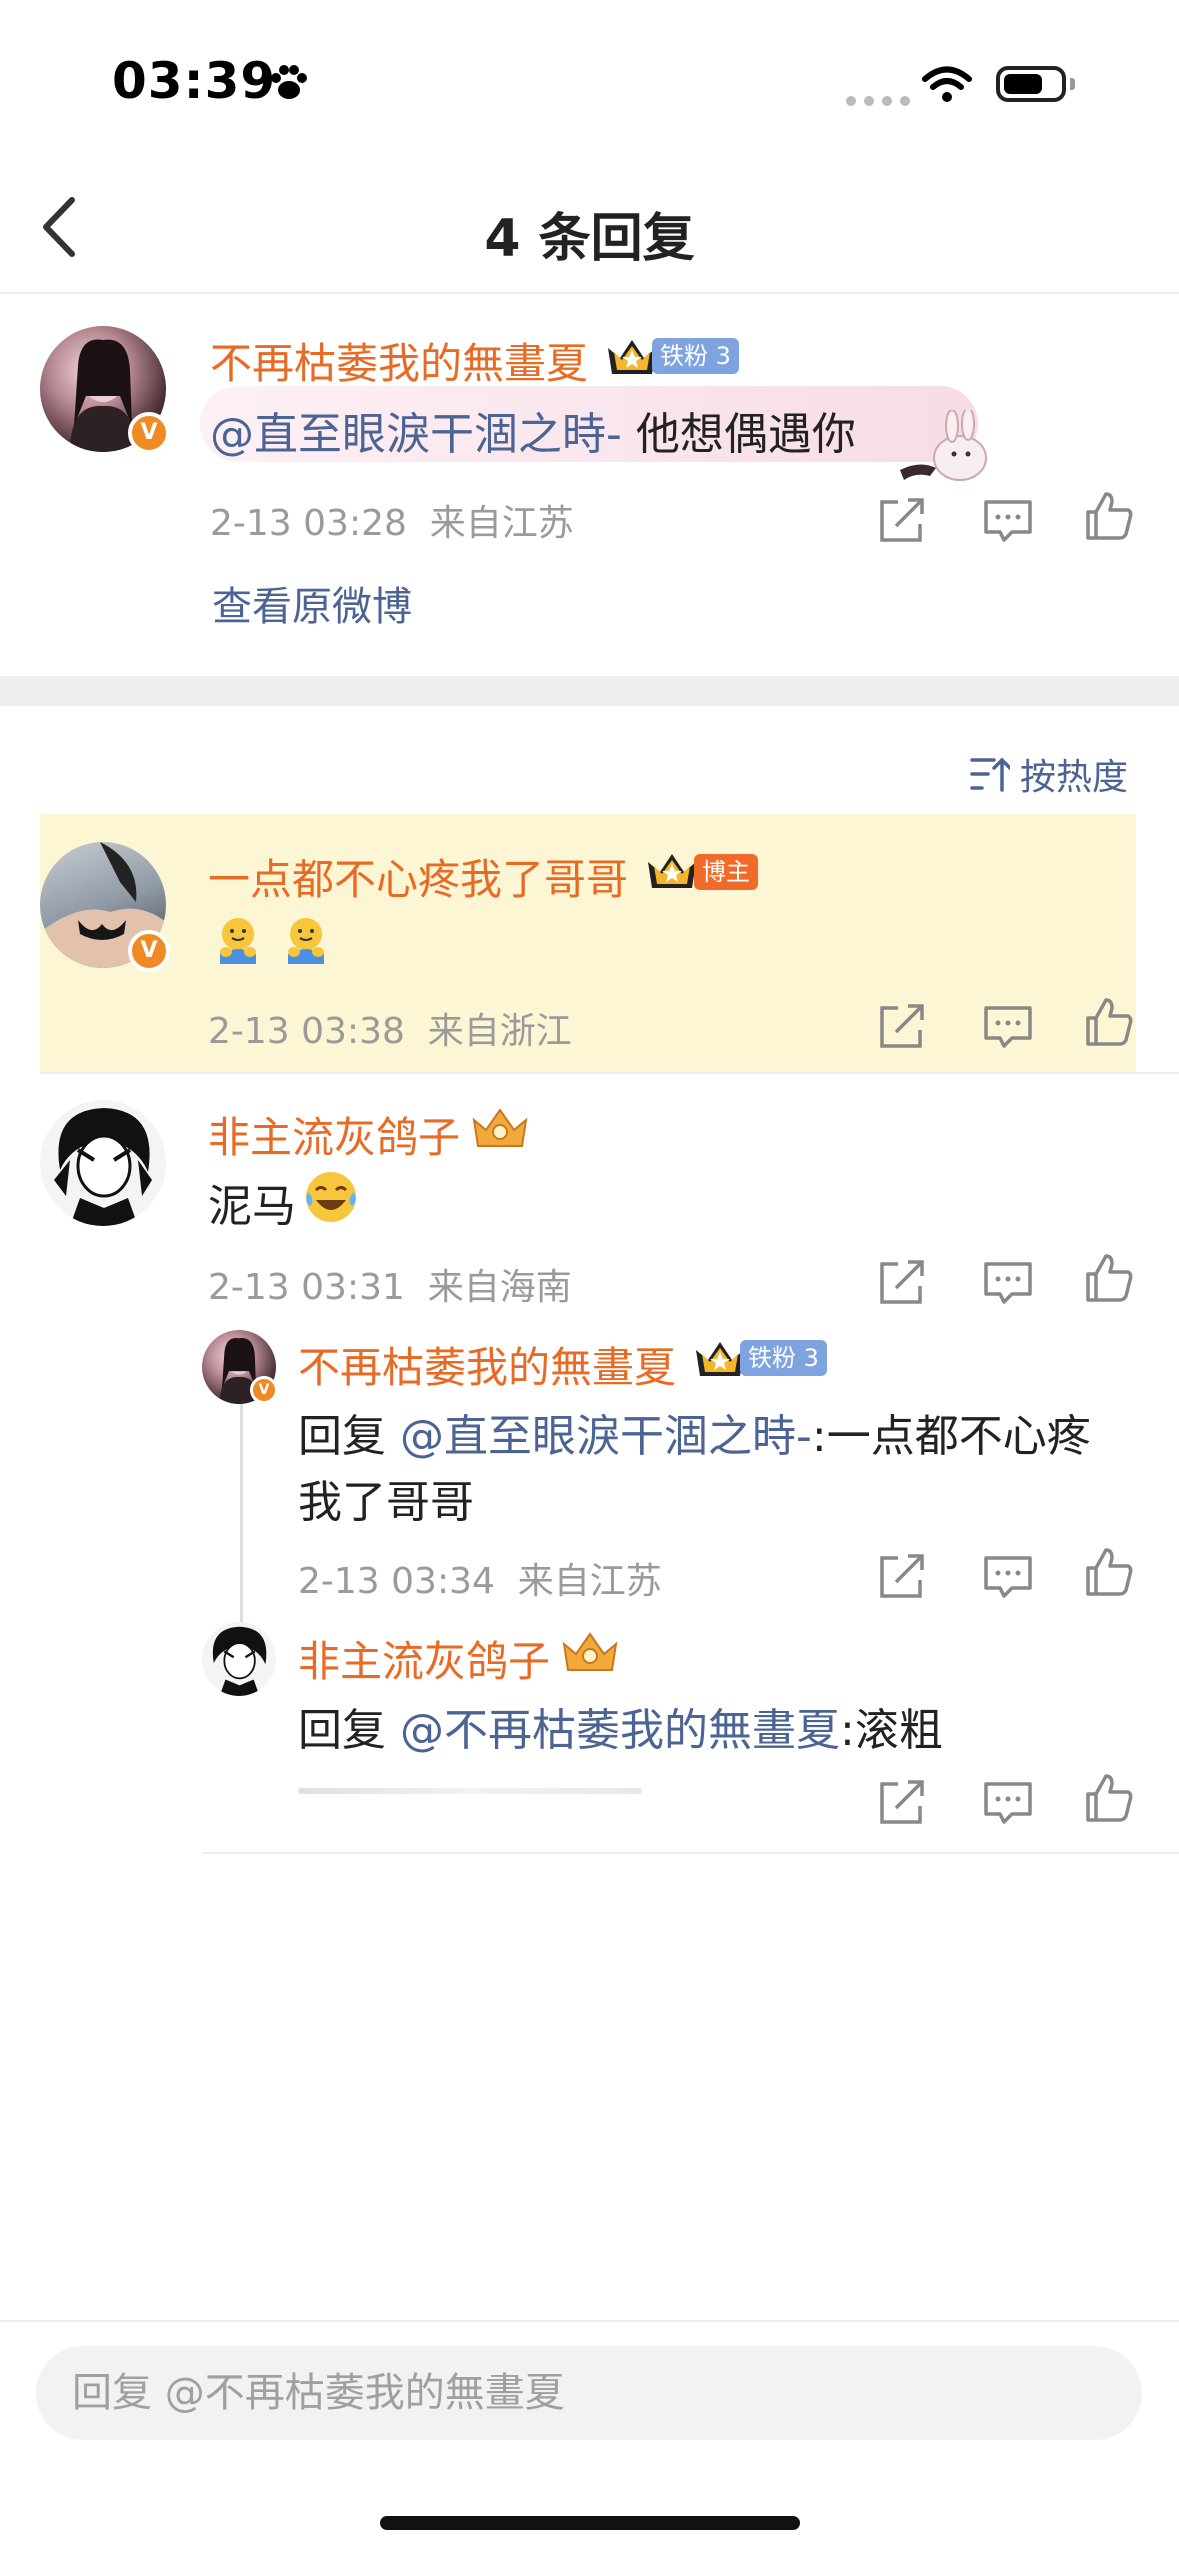 The image size is (1179, 2556). What do you see at coordinates (589, 293) in the screenshot?
I see `header-divider` at bounding box center [589, 293].